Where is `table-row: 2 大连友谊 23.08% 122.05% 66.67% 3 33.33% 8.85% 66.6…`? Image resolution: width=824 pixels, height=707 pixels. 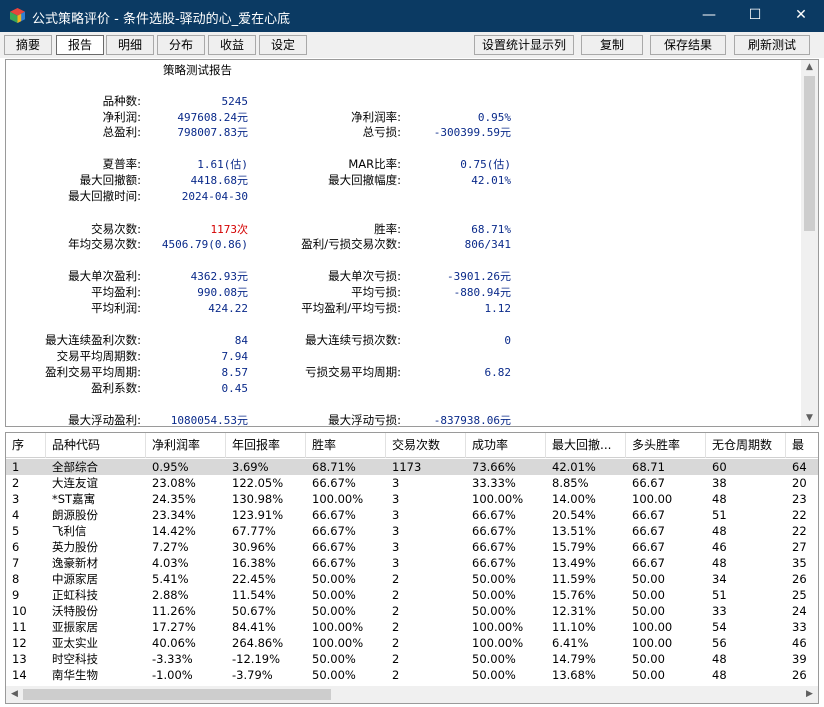
table-row: 2 大连友谊 23.08% 122.05% 66.67% 3 33.33% 8.85% 66.6… is located at coordinates (412, 483).